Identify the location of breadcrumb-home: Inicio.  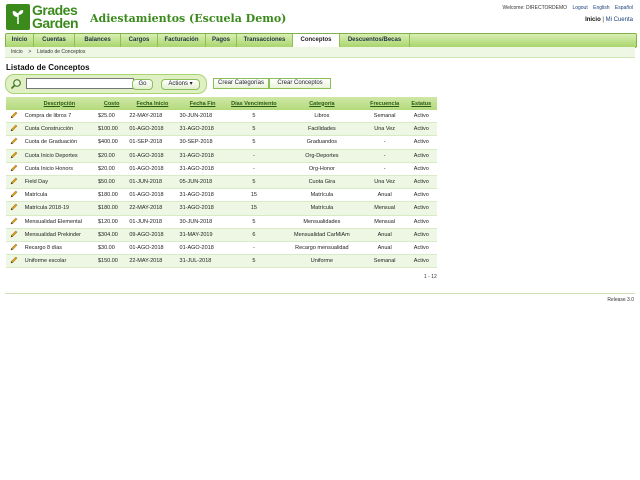
(17, 52).